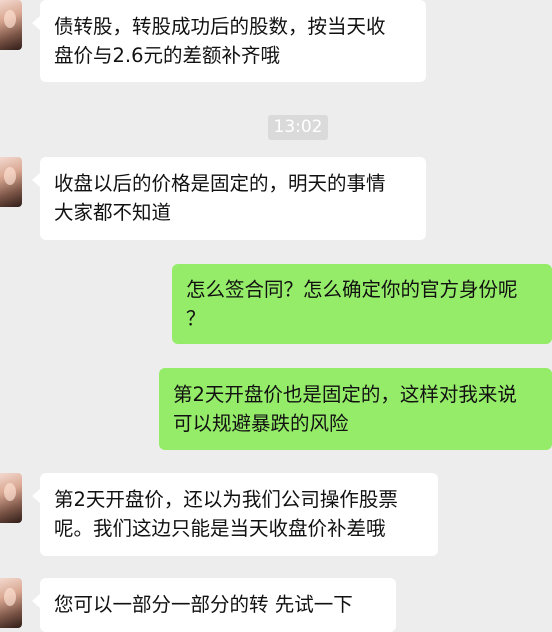  What do you see at coordinates (167, 55) in the screenshot?
I see `message-text-line: 盘价与2.6元的差额补齐哦` at bounding box center [167, 55].